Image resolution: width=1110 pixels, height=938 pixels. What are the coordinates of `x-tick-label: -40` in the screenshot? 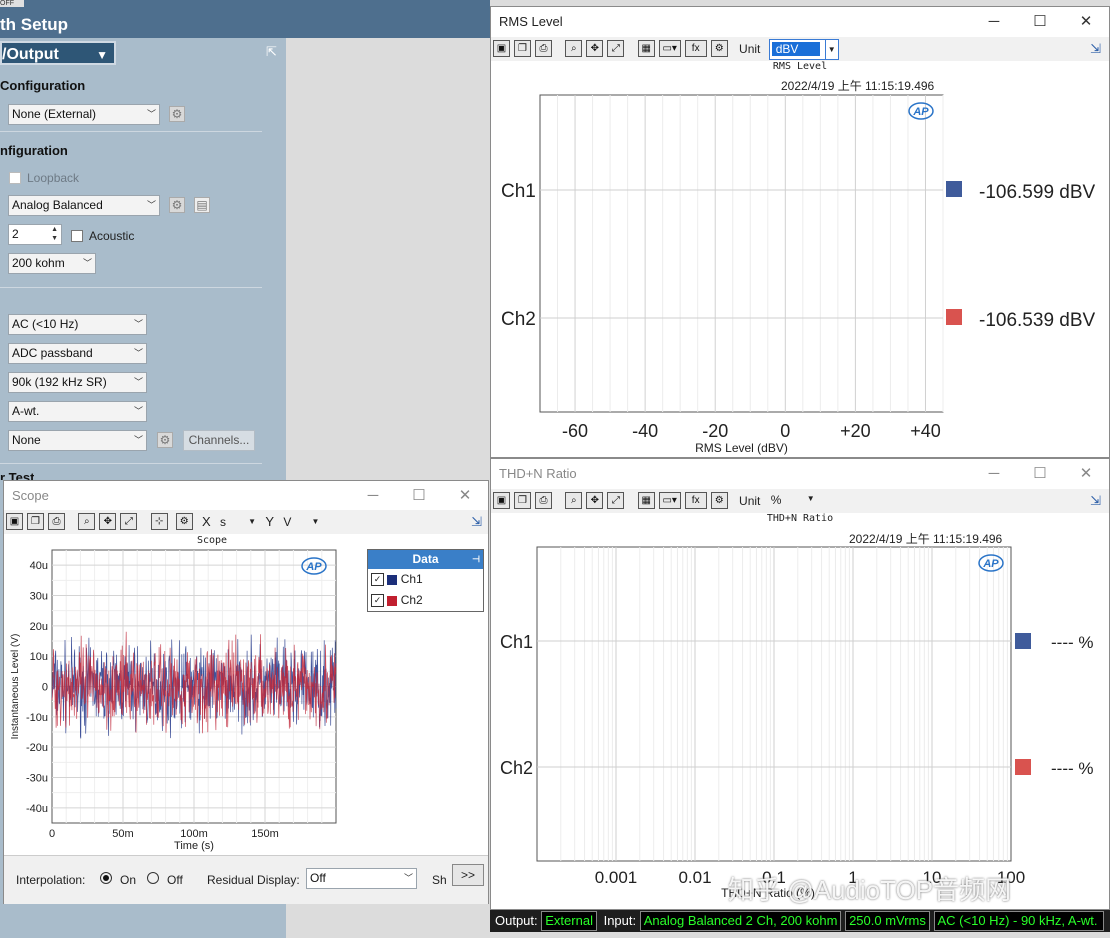 It's located at (645, 431).